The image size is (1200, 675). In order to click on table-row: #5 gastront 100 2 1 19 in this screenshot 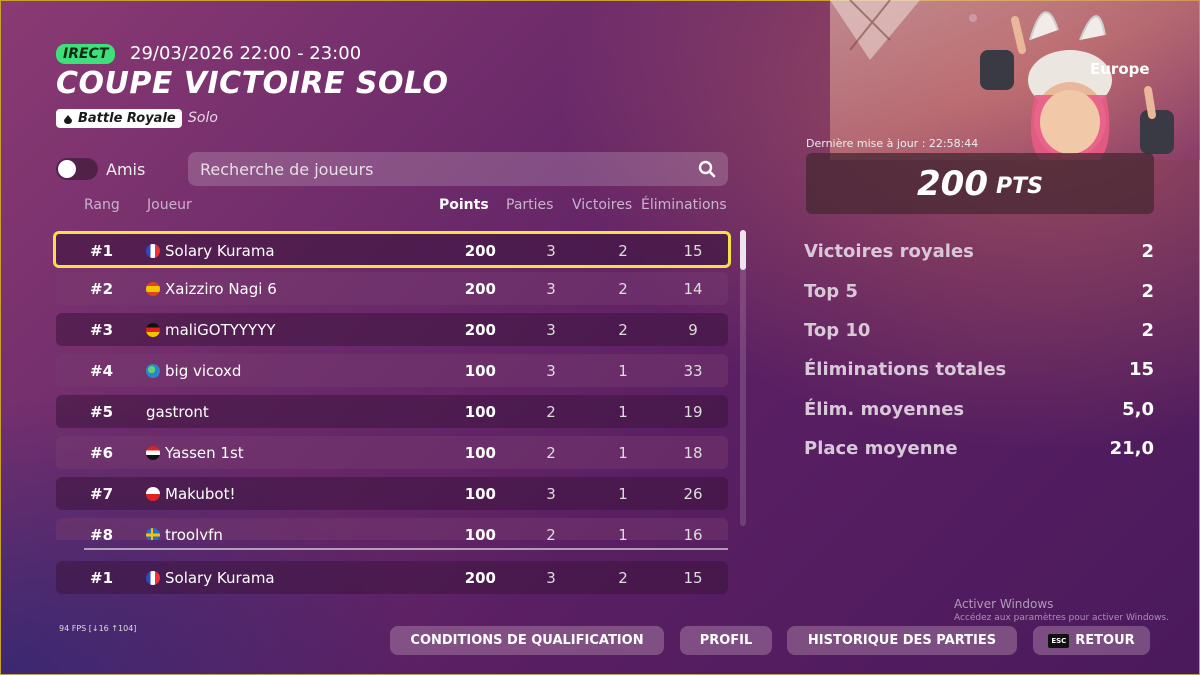, I will do `click(392, 411)`.